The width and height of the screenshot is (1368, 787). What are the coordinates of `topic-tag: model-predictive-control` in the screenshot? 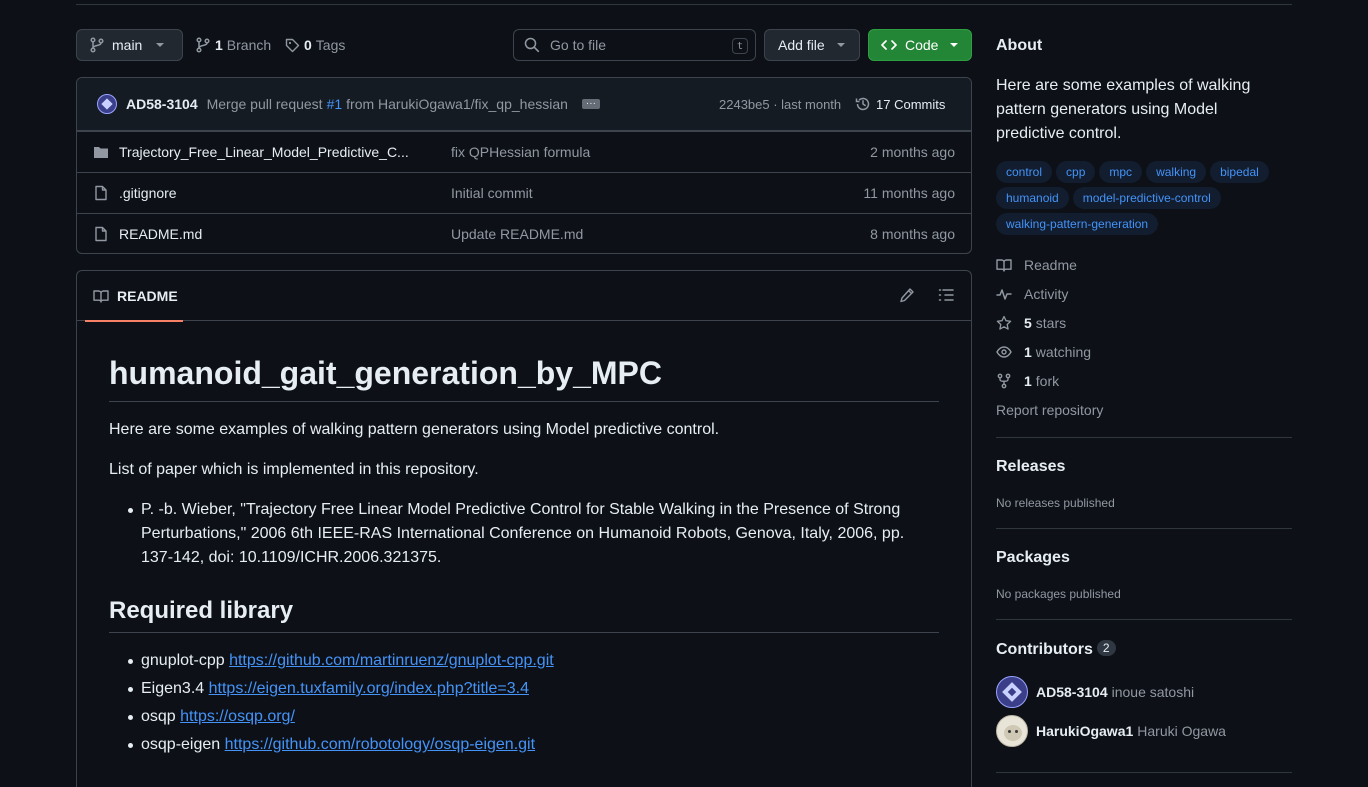 It's located at (1146, 198).